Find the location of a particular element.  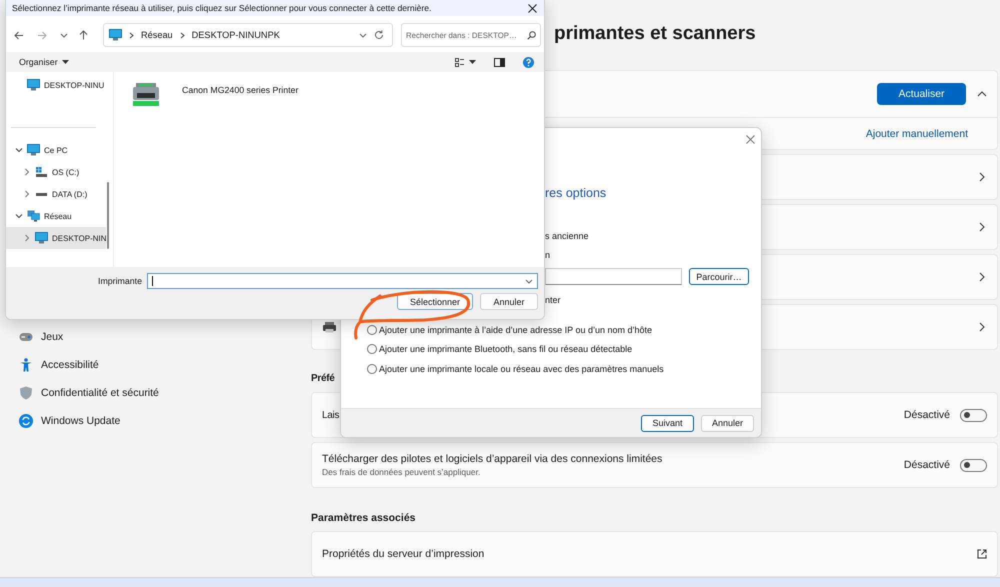

breadcrumb: Réseau is located at coordinates (157, 35).